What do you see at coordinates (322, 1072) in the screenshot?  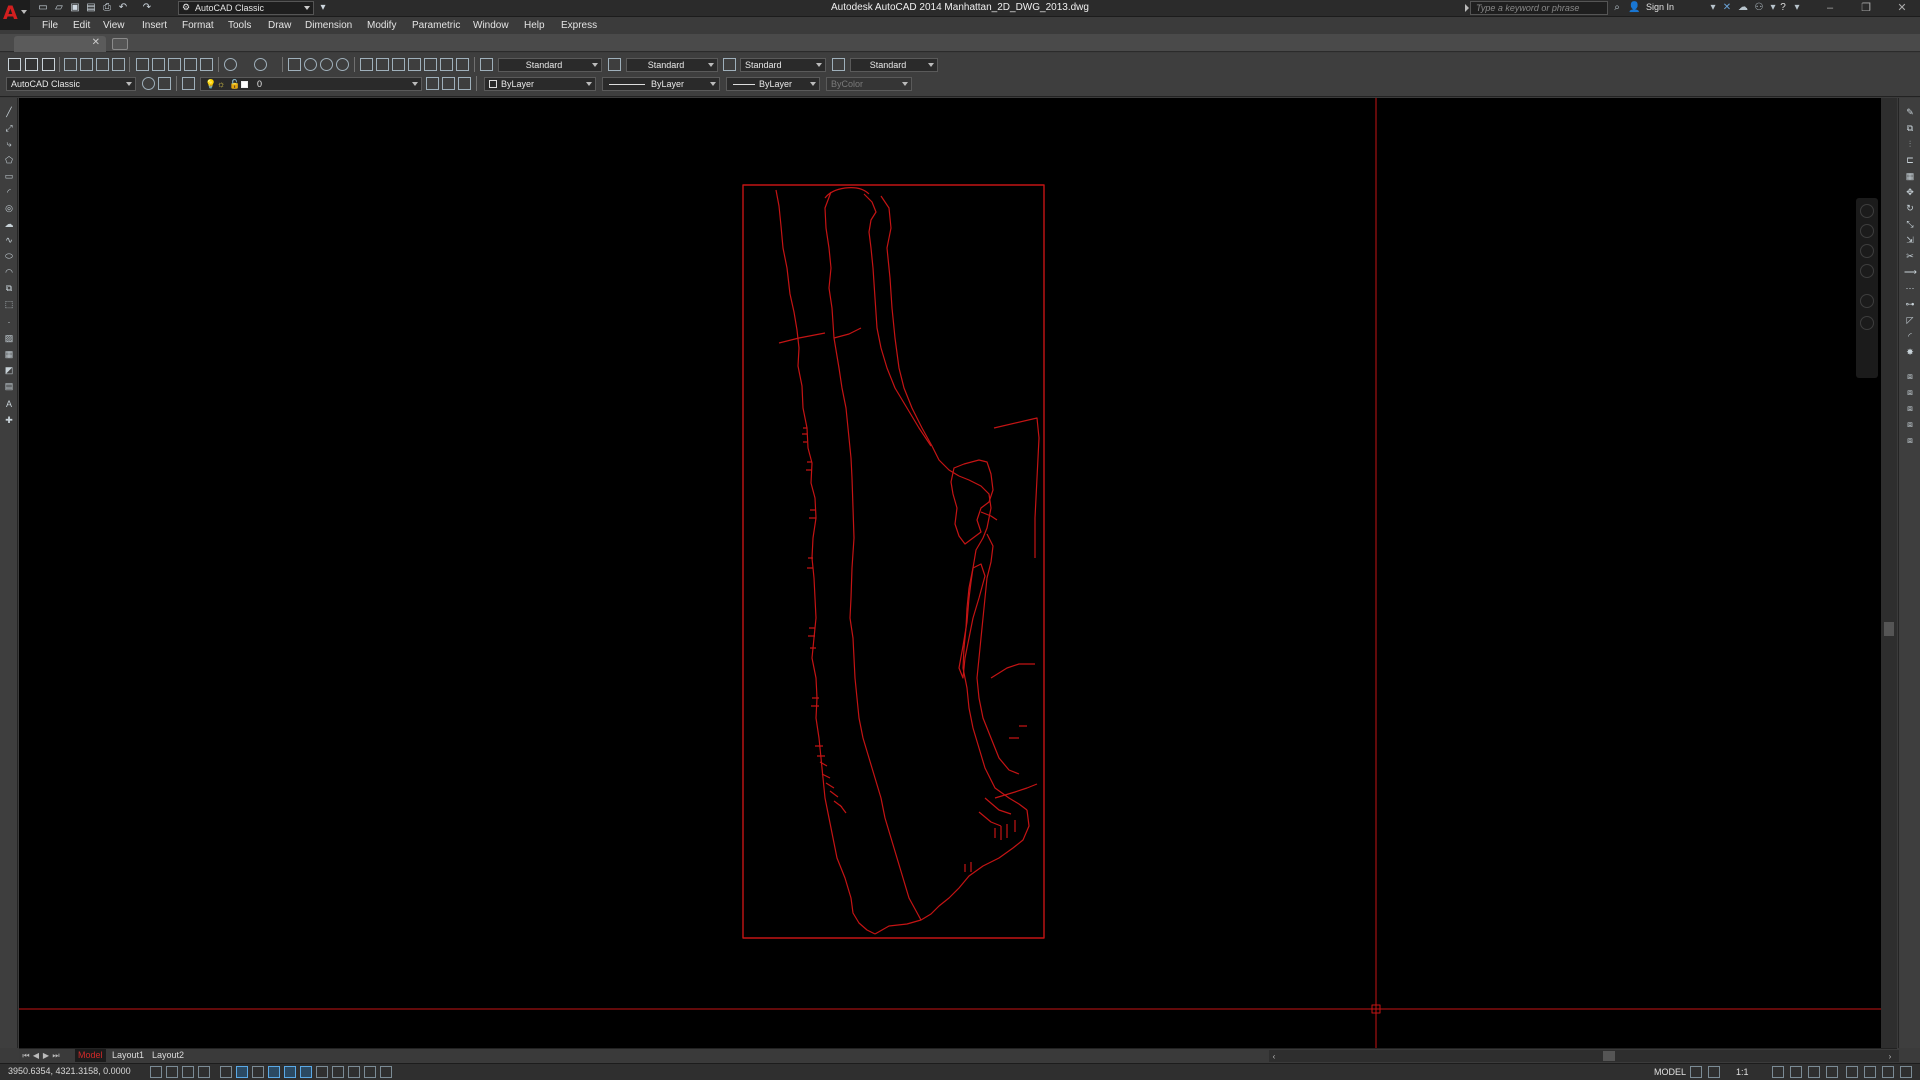 I see `lineweight-toggle` at bounding box center [322, 1072].